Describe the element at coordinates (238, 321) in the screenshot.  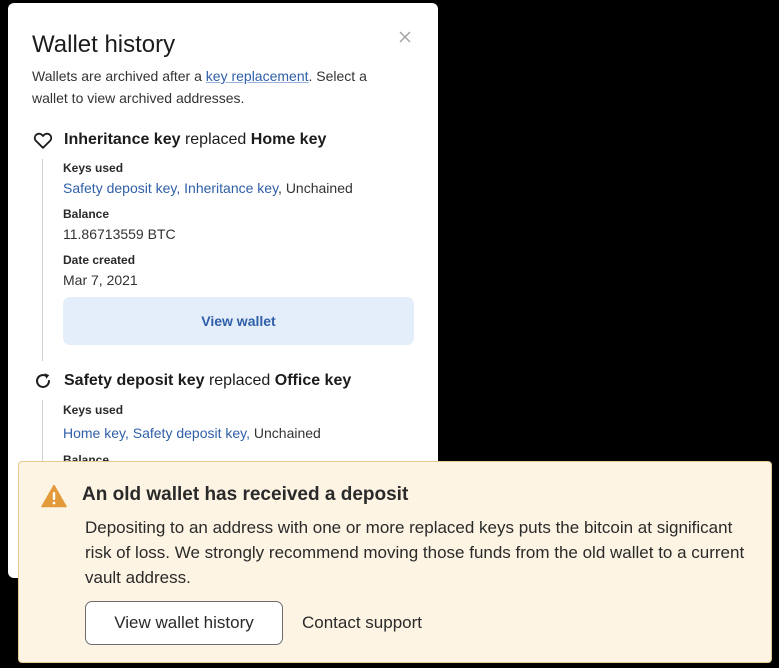
I see `view-wallet-button: View wallet` at that location.